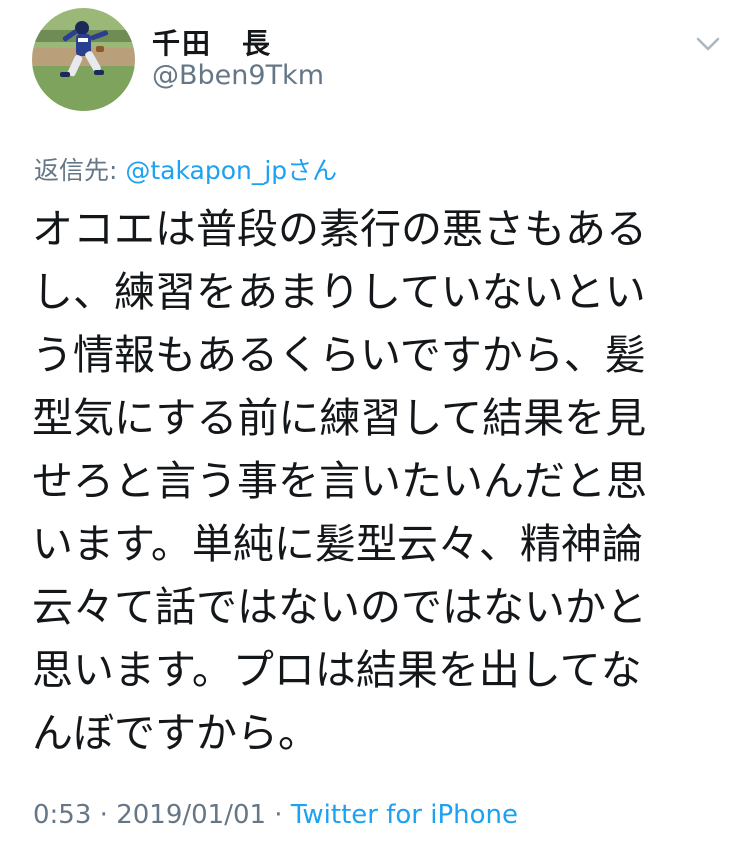 The width and height of the screenshot is (750, 863). What do you see at coordinates (231, 170) in the screenshot?
I see `reply-mention-link: @takapon_jpさん` at bounding box center [231, 170].